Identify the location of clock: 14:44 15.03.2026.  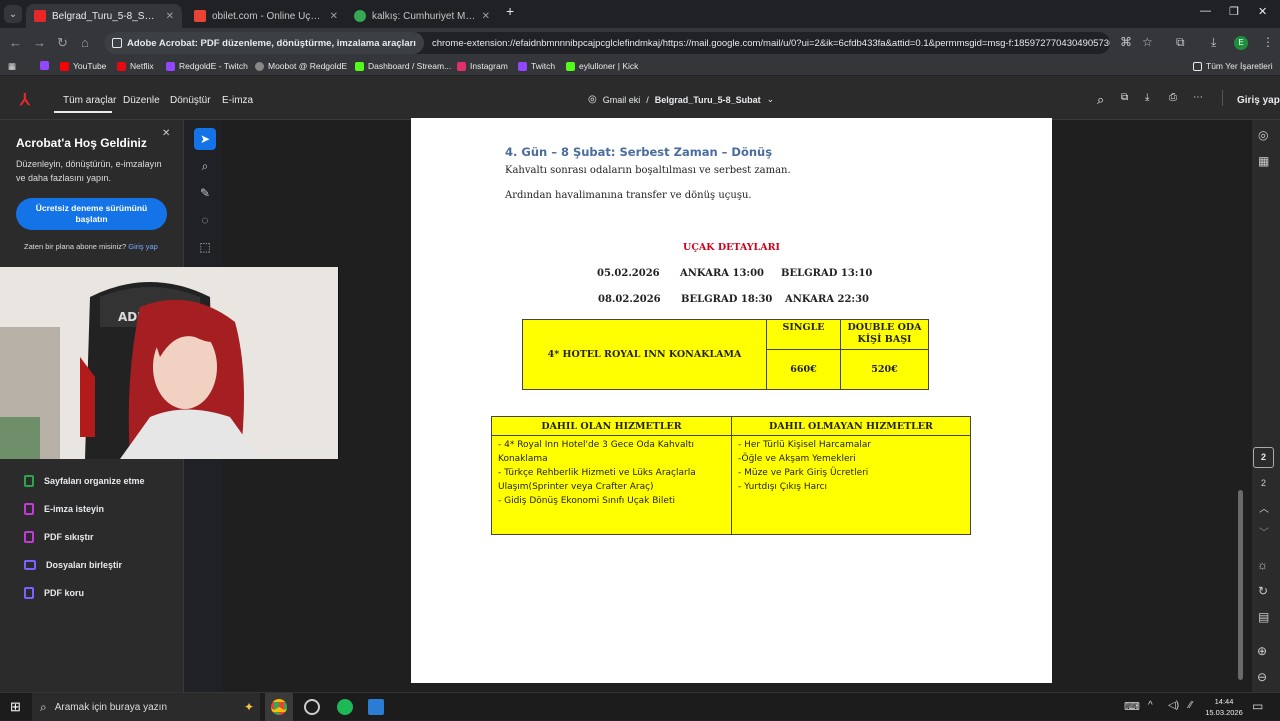
(1224, 707).